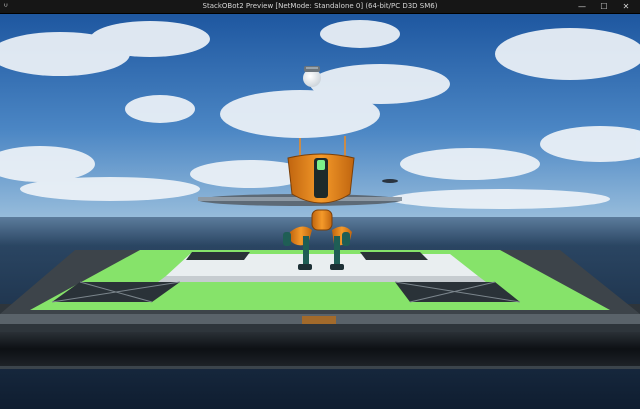 Image resolution: width=640 pixels, height=409 pixels. Describe the element at coordinates (582, 6) in the screenshot. I see `minimize-button: —` at that location.